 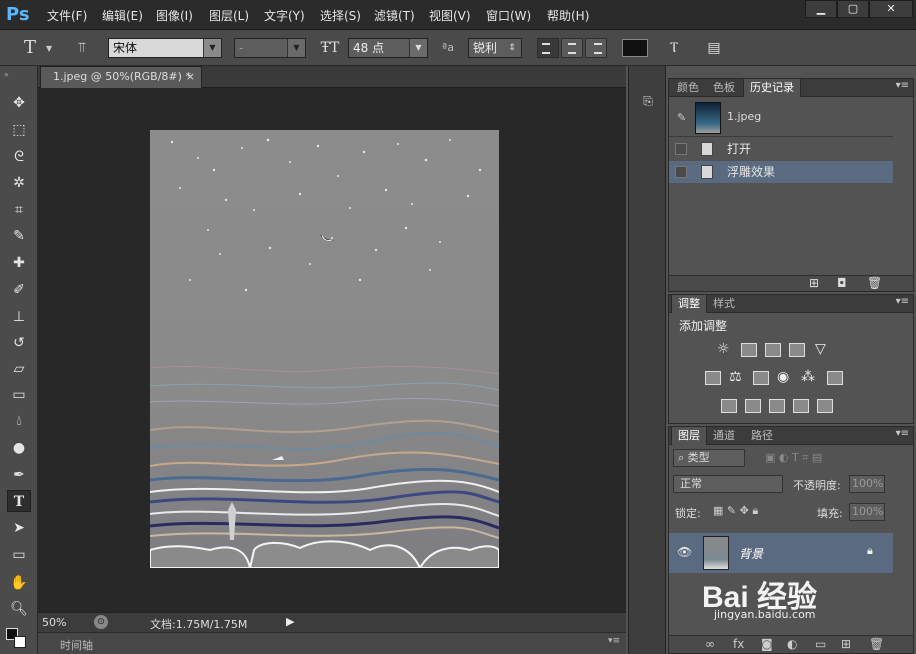 What do you see at coordinates (165, 48) in the screenshot?
I see `font-family-select: 宋体 ▼` at bounding box center [165, 48].